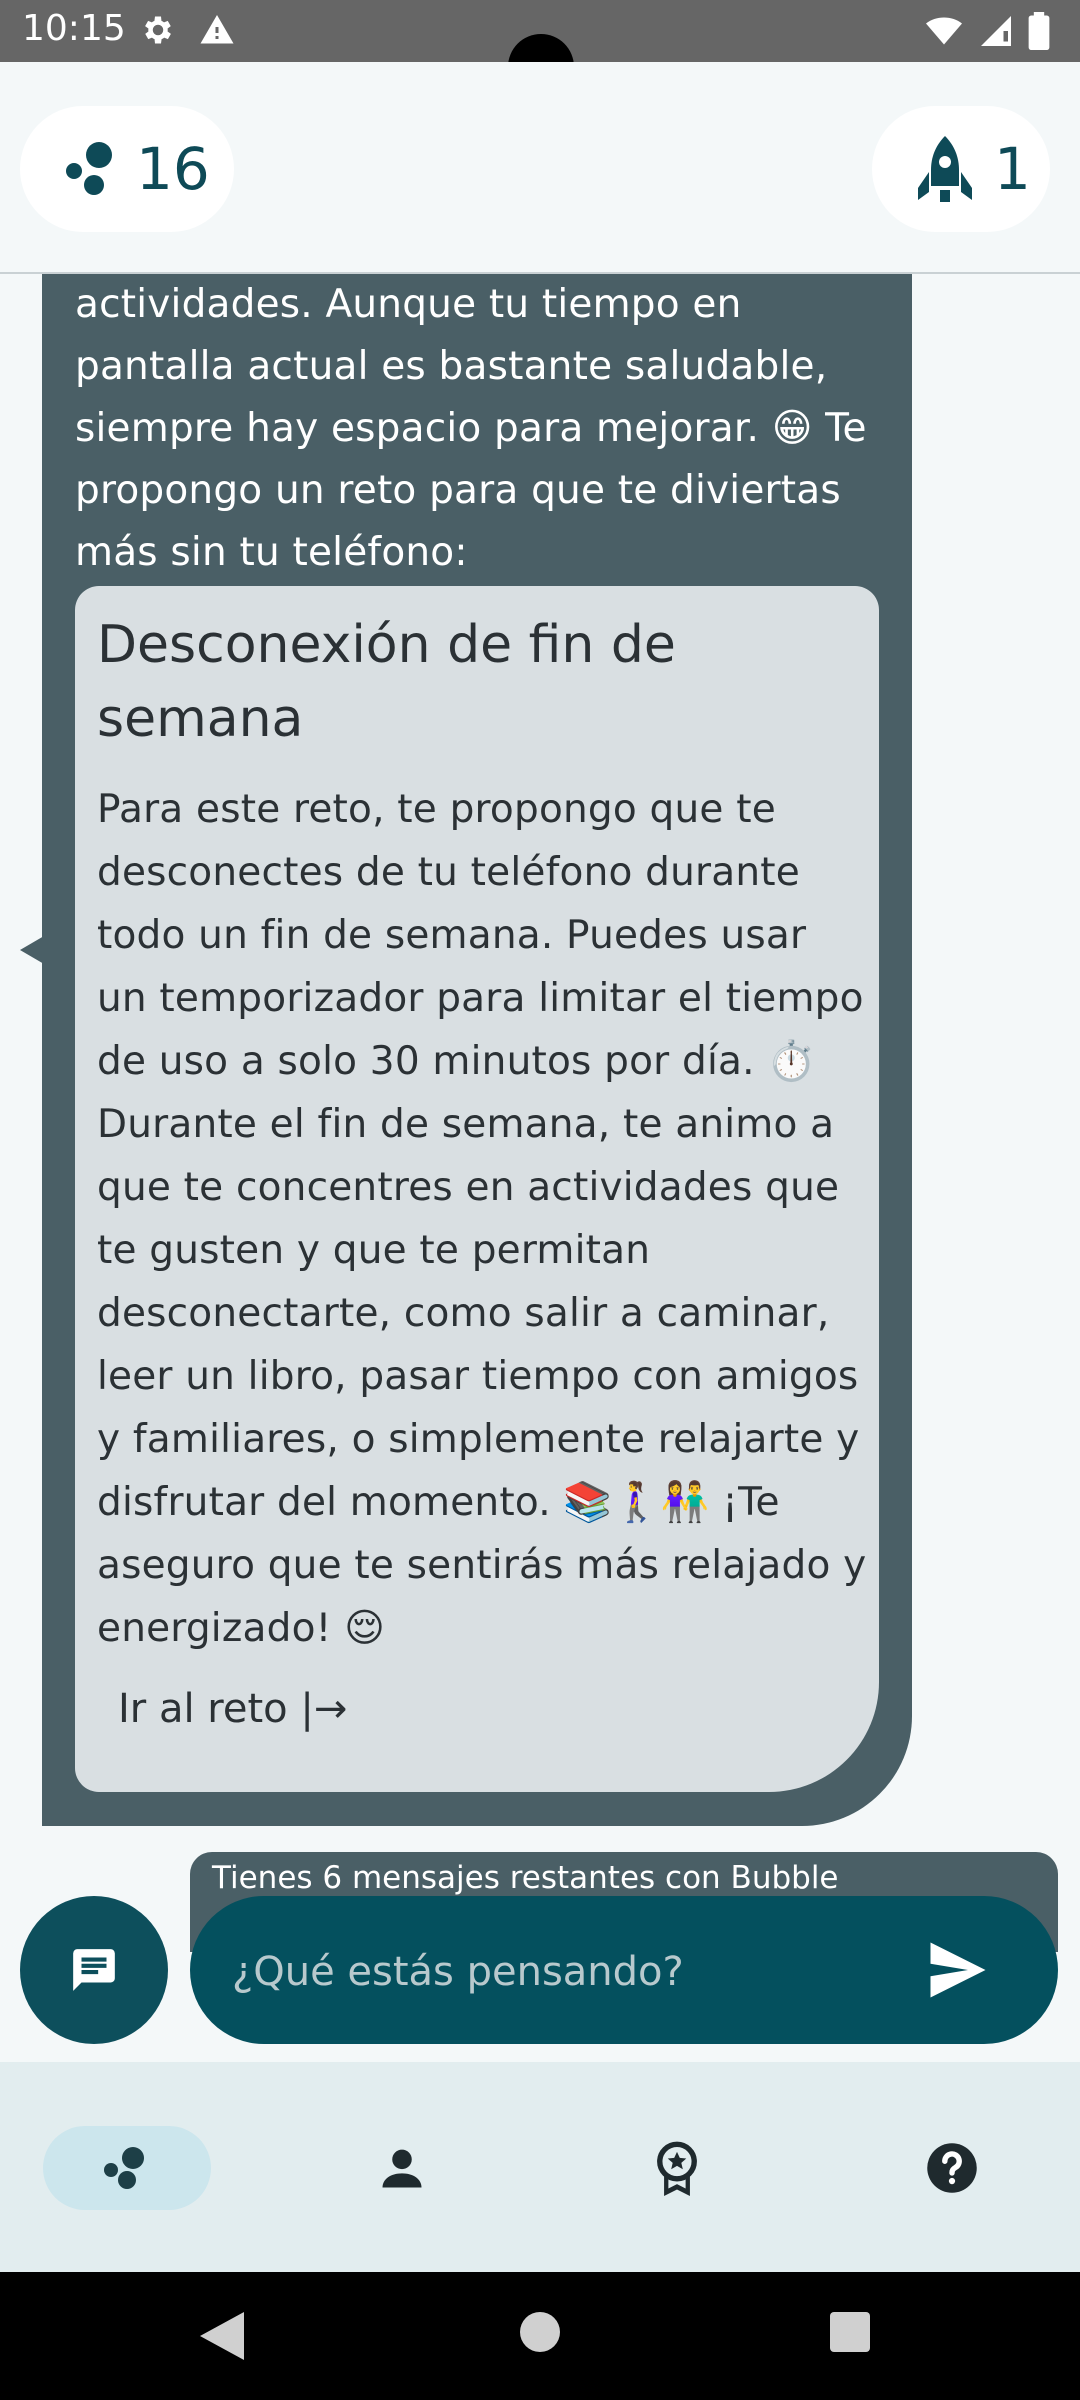 Image resolution: width=1080 pixels, height=2400 pixels. I want to click on chat-history-button, so click(94, 1970).